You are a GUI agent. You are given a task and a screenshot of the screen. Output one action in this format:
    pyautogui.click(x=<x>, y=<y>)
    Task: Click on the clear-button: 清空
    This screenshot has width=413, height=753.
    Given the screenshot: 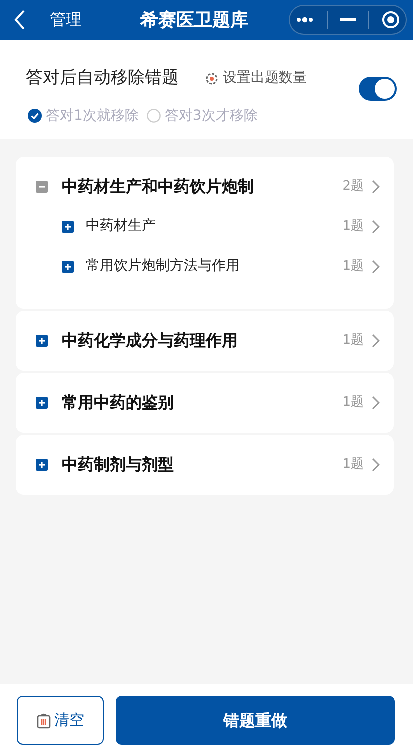 What is the action you would take?
    pyautogui.click(x=60, y=720)
    